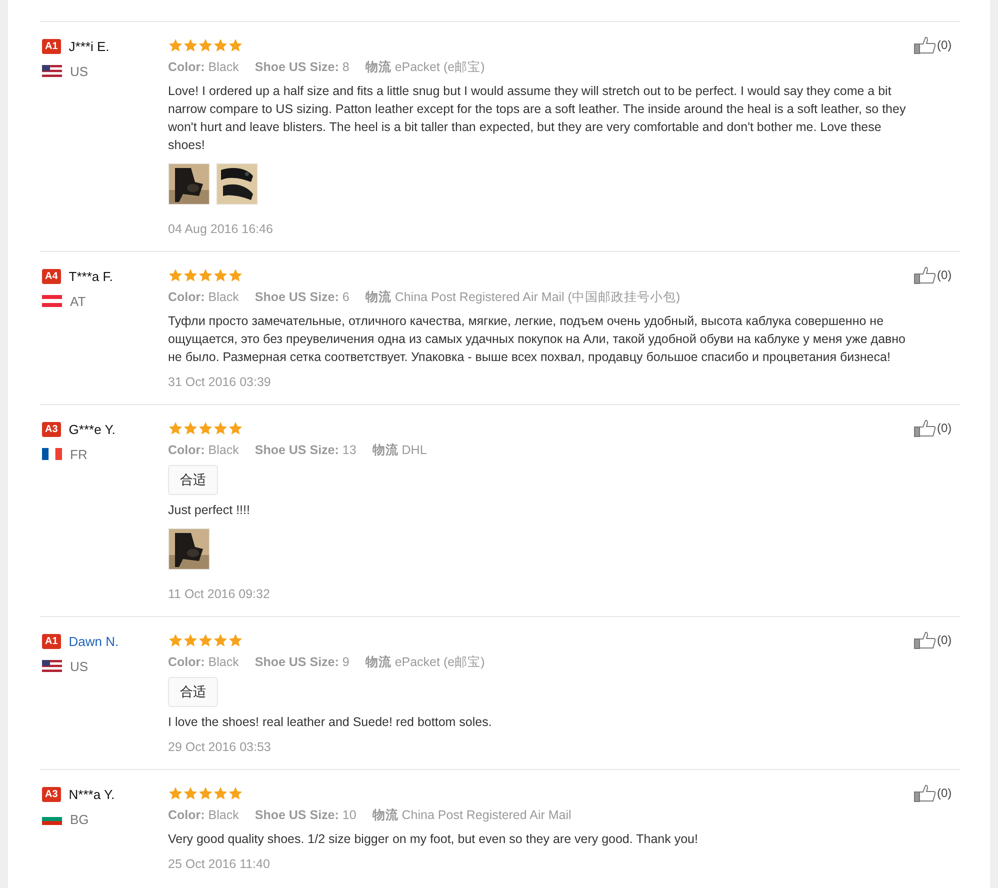 This screenshot has height=888, width=998. What do you see at coordinates (433, 839) in the screenshot?
I see `review-text: Very good quality shoes. 1/2 size bigger on my foot, but even so they are very good. Thank you!` at bounding box center [433, 839].